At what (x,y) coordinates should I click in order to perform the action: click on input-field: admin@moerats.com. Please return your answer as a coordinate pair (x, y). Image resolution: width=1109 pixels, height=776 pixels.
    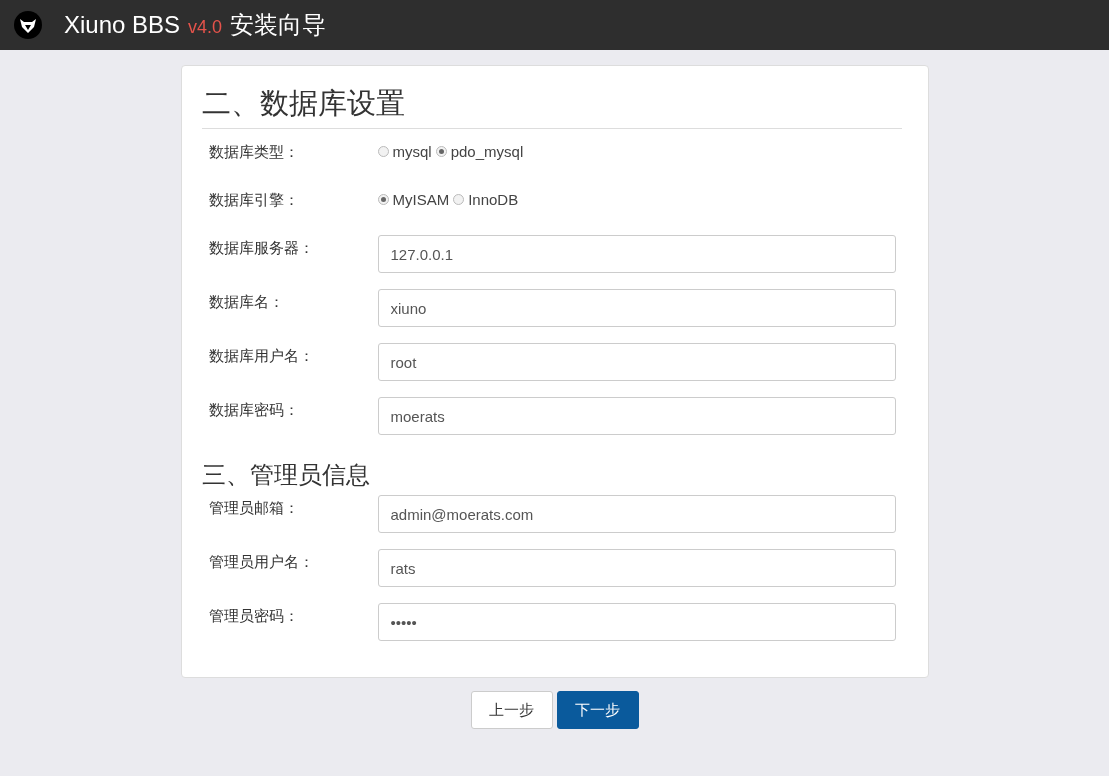
    Looking at the image, I should click on (636, 514).